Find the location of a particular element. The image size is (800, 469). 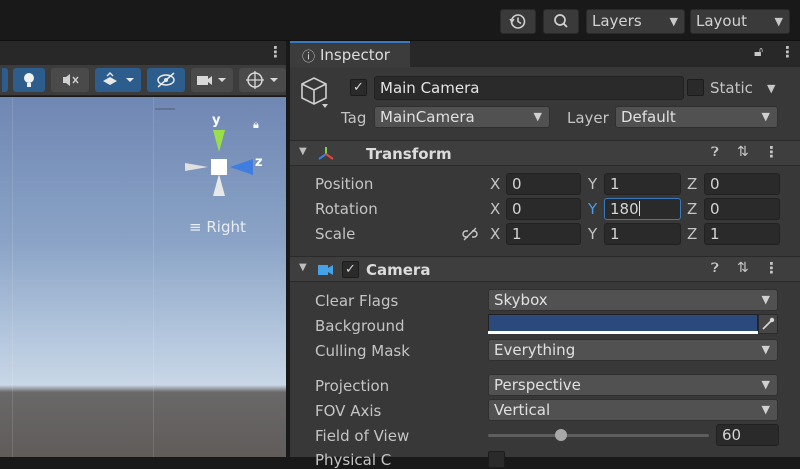

position-z-field: 0 is located at coordinates (742, 184).